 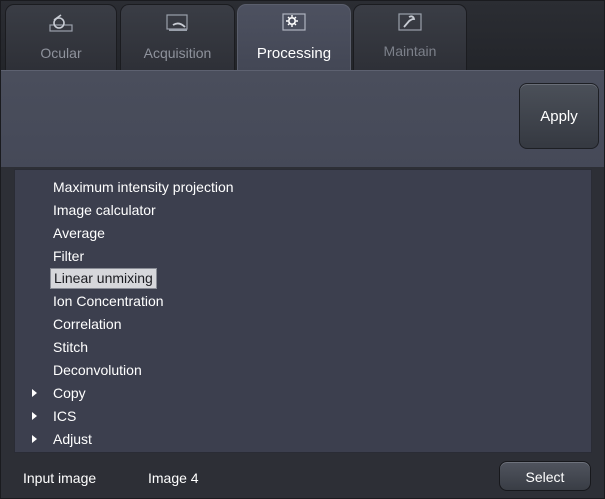 What do you see at coordinates (559, 116) in the screenshot?
I see `apply-button: Apply` at bounding box center [559, 116].